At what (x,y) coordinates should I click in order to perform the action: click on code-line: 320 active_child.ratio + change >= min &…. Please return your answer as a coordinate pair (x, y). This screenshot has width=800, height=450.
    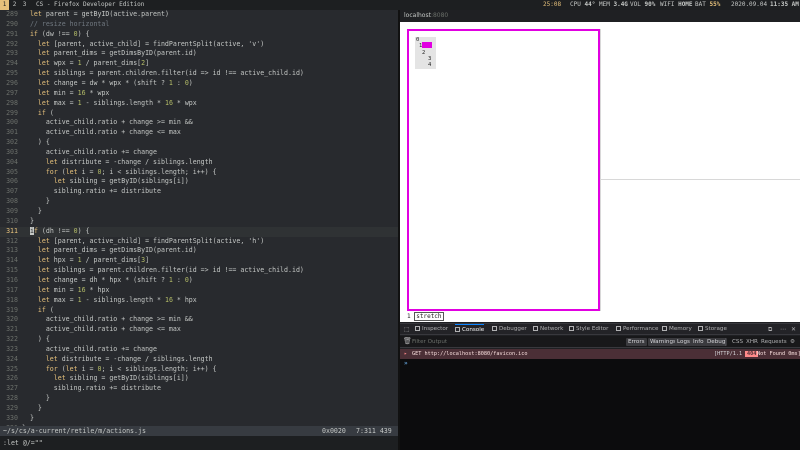
    Looking at the image, I should click on (199, 320).